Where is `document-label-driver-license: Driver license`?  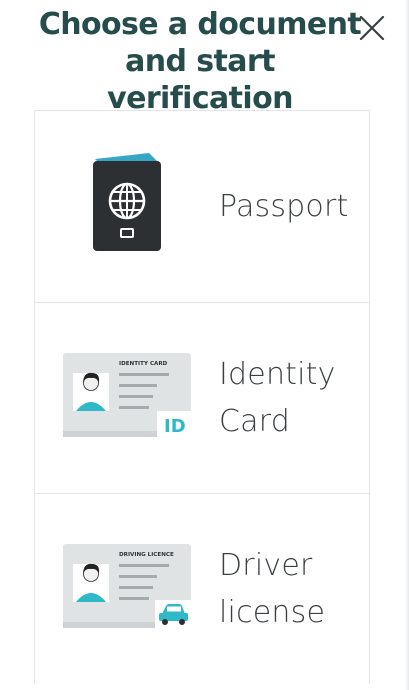 document-label-driver-license: Driver license is located at coordinates (272, 589).